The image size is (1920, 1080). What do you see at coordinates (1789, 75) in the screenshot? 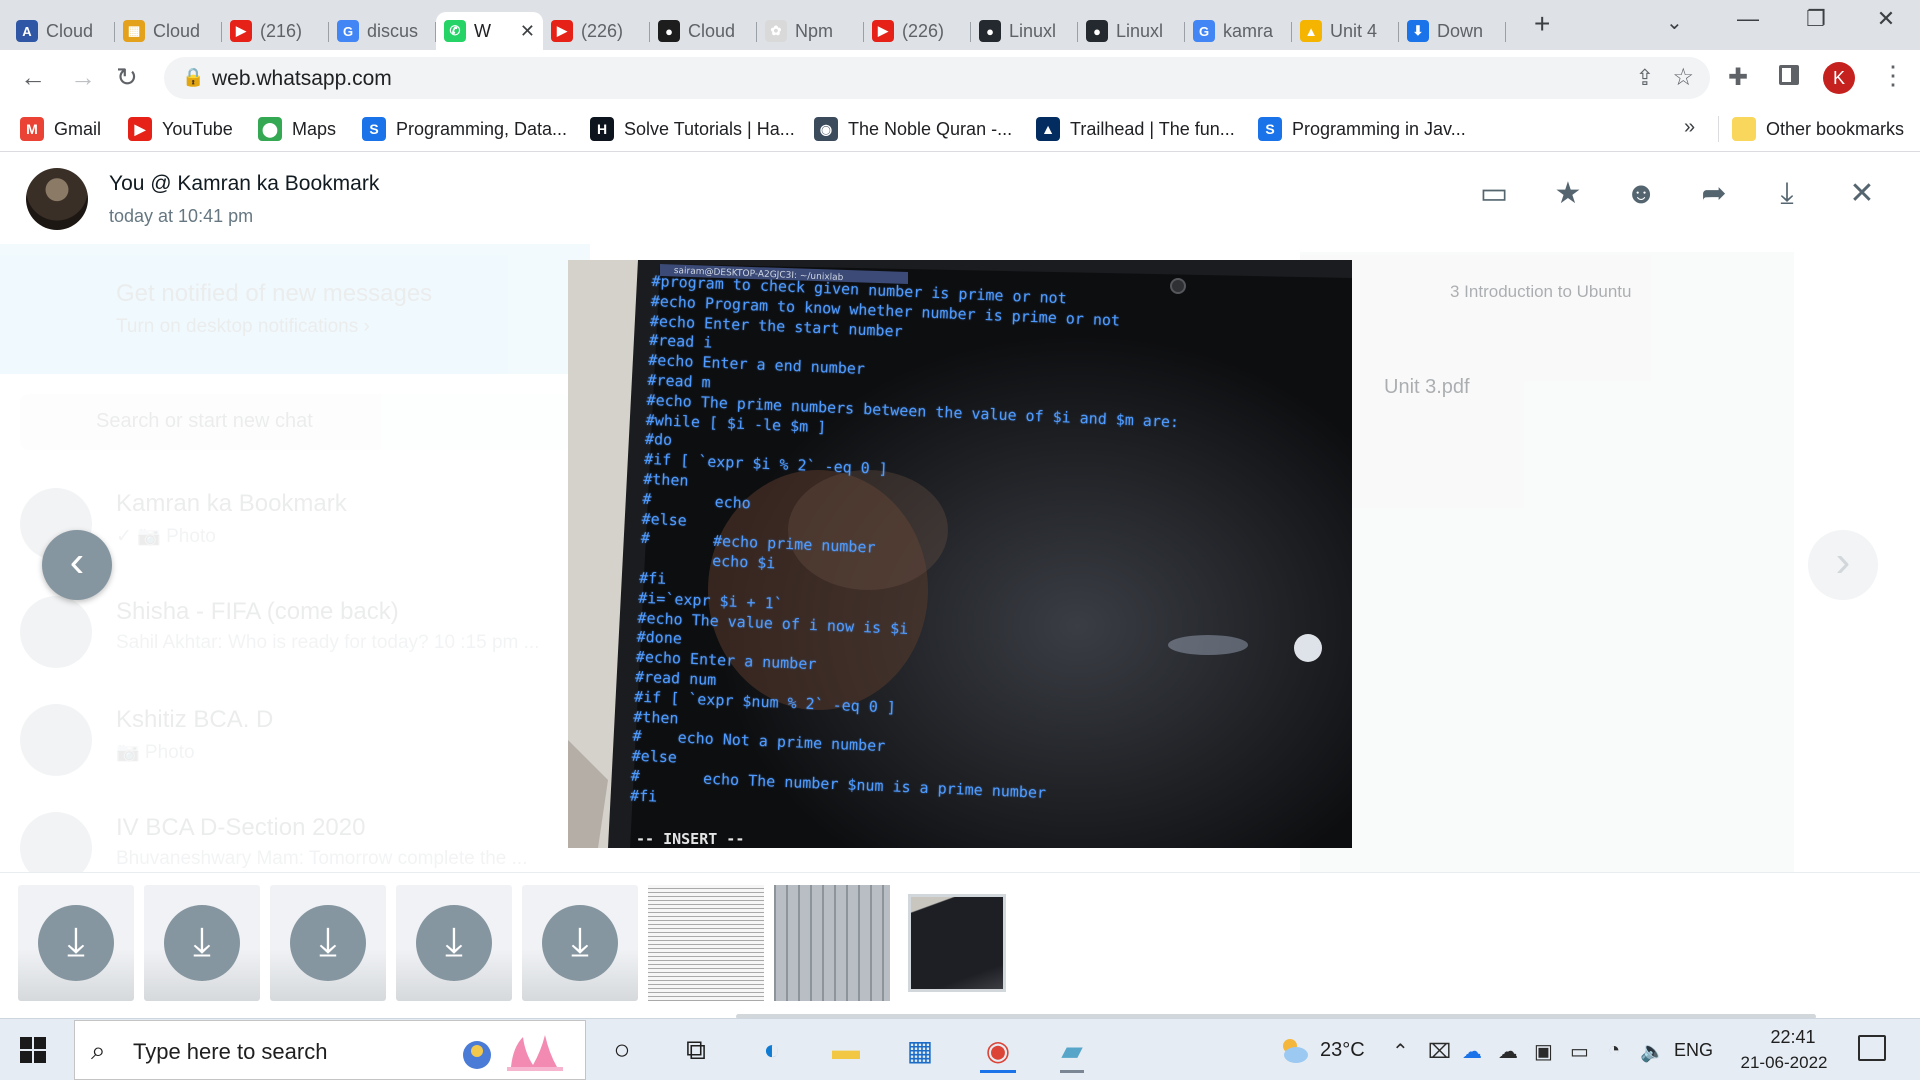
I see `side-panel-icon` at bounding box center [1789, 75].